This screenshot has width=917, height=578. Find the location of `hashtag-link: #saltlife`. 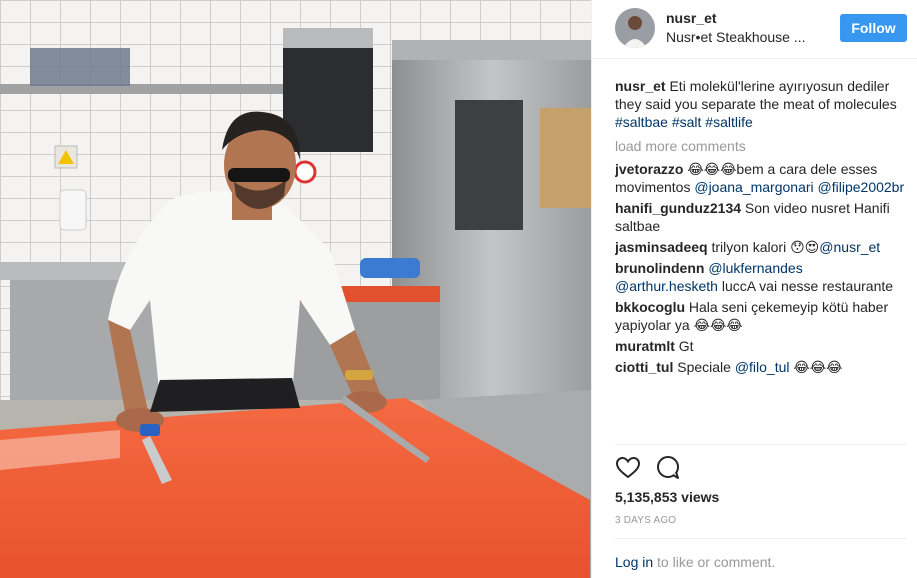

hashtag-link: #saltlife is located at coordinates (728, 122).